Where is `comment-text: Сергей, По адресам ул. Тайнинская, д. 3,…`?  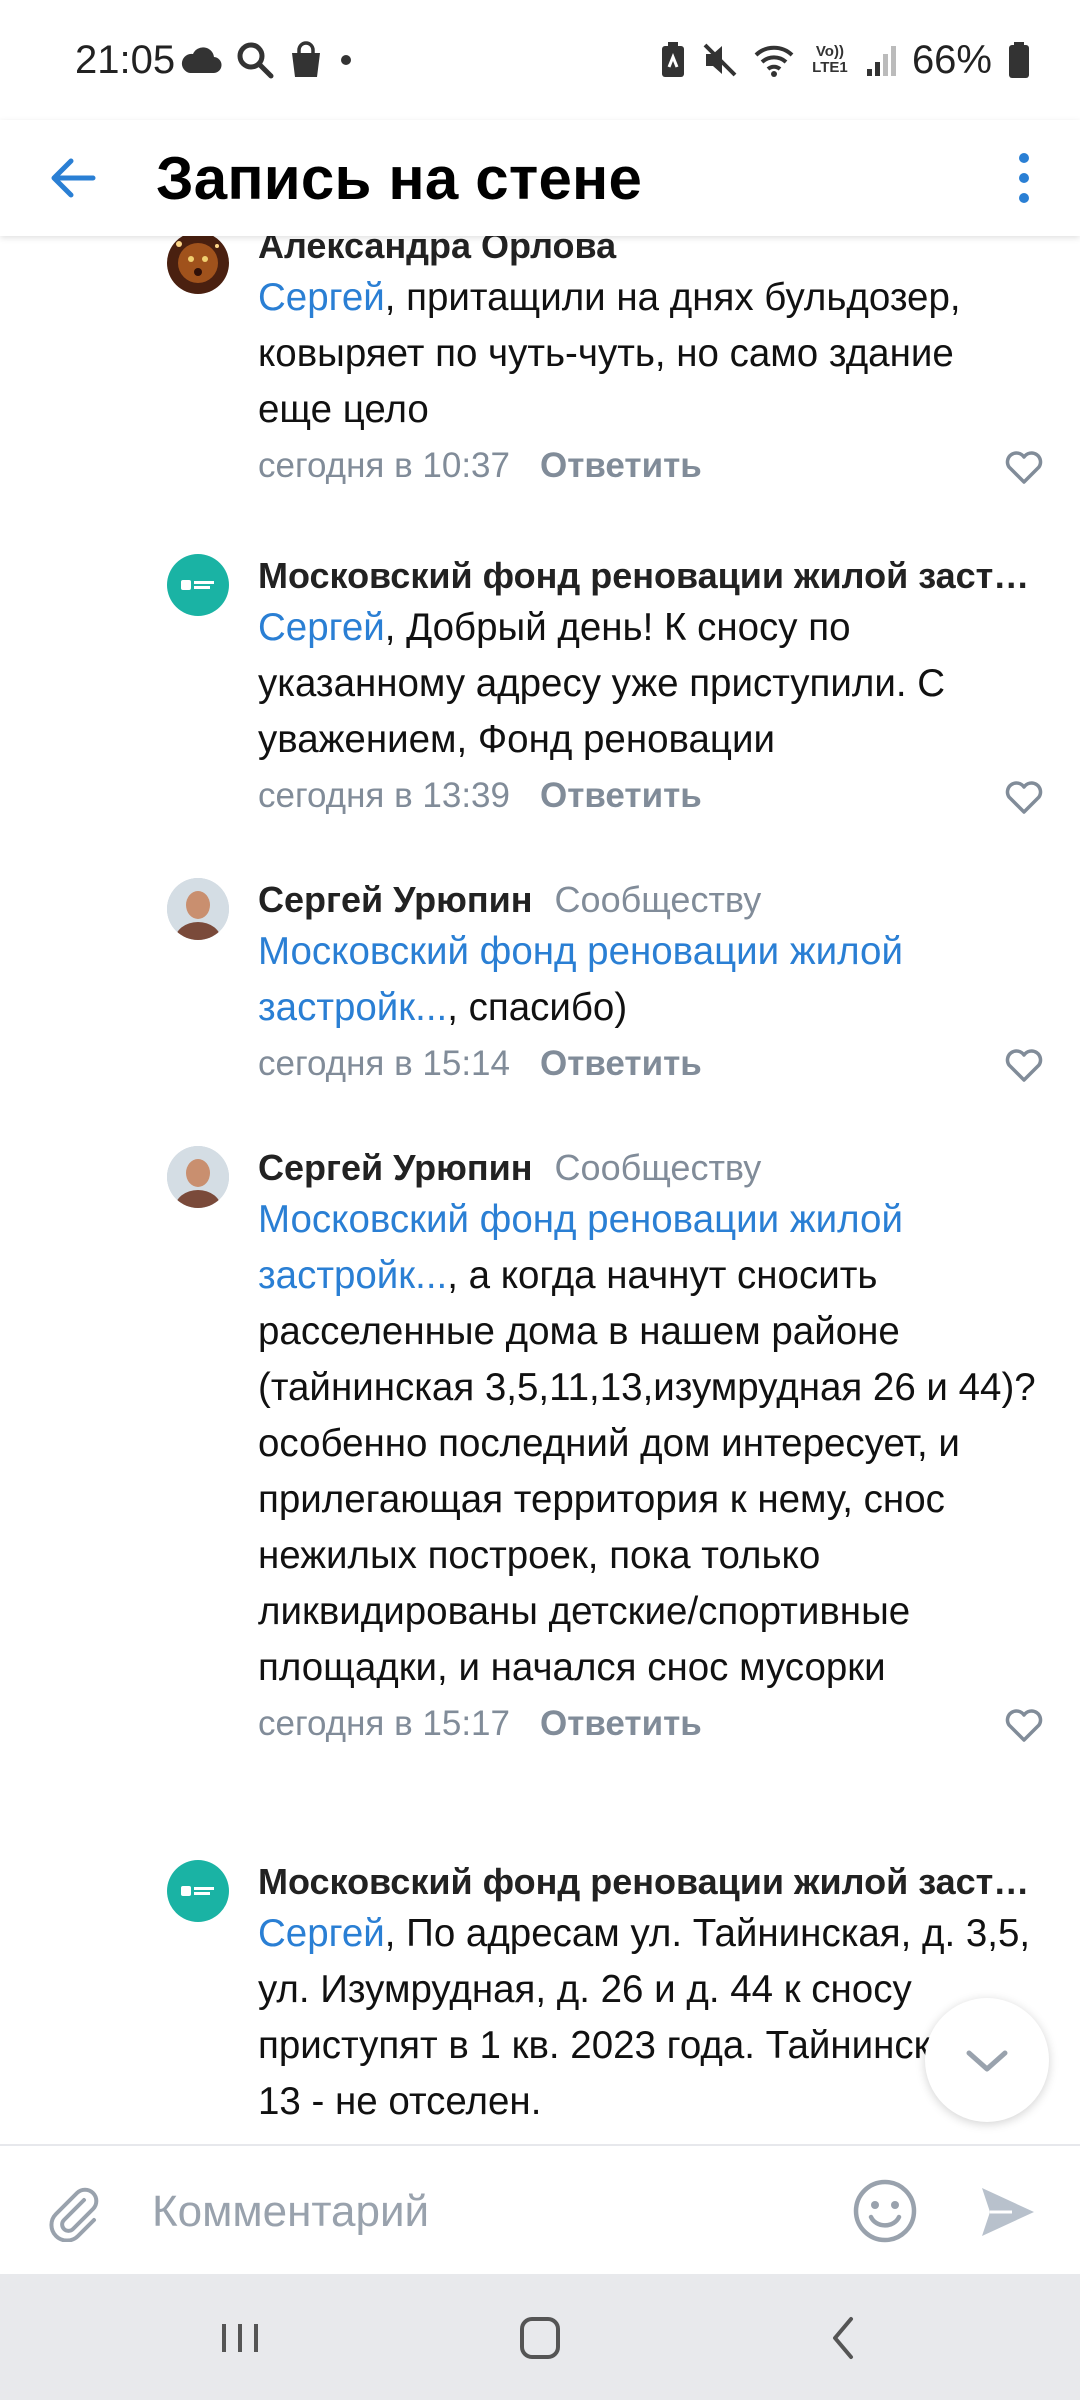 comment-text: Сергей, По адресам ул. Тайнинская, д. 3,… is located at coordinates (644, 2017).